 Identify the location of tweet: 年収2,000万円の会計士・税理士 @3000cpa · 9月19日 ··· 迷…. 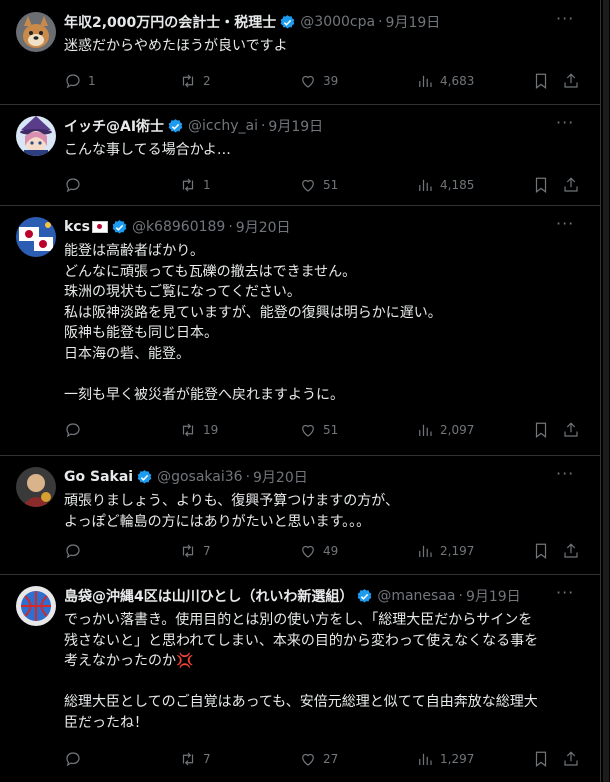
(300, 52).